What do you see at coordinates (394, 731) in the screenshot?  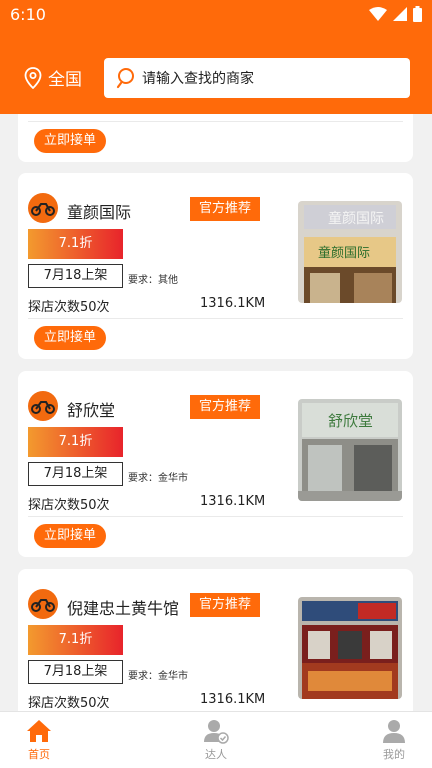 I see `profile-icon` at bounding box center [394, 731].